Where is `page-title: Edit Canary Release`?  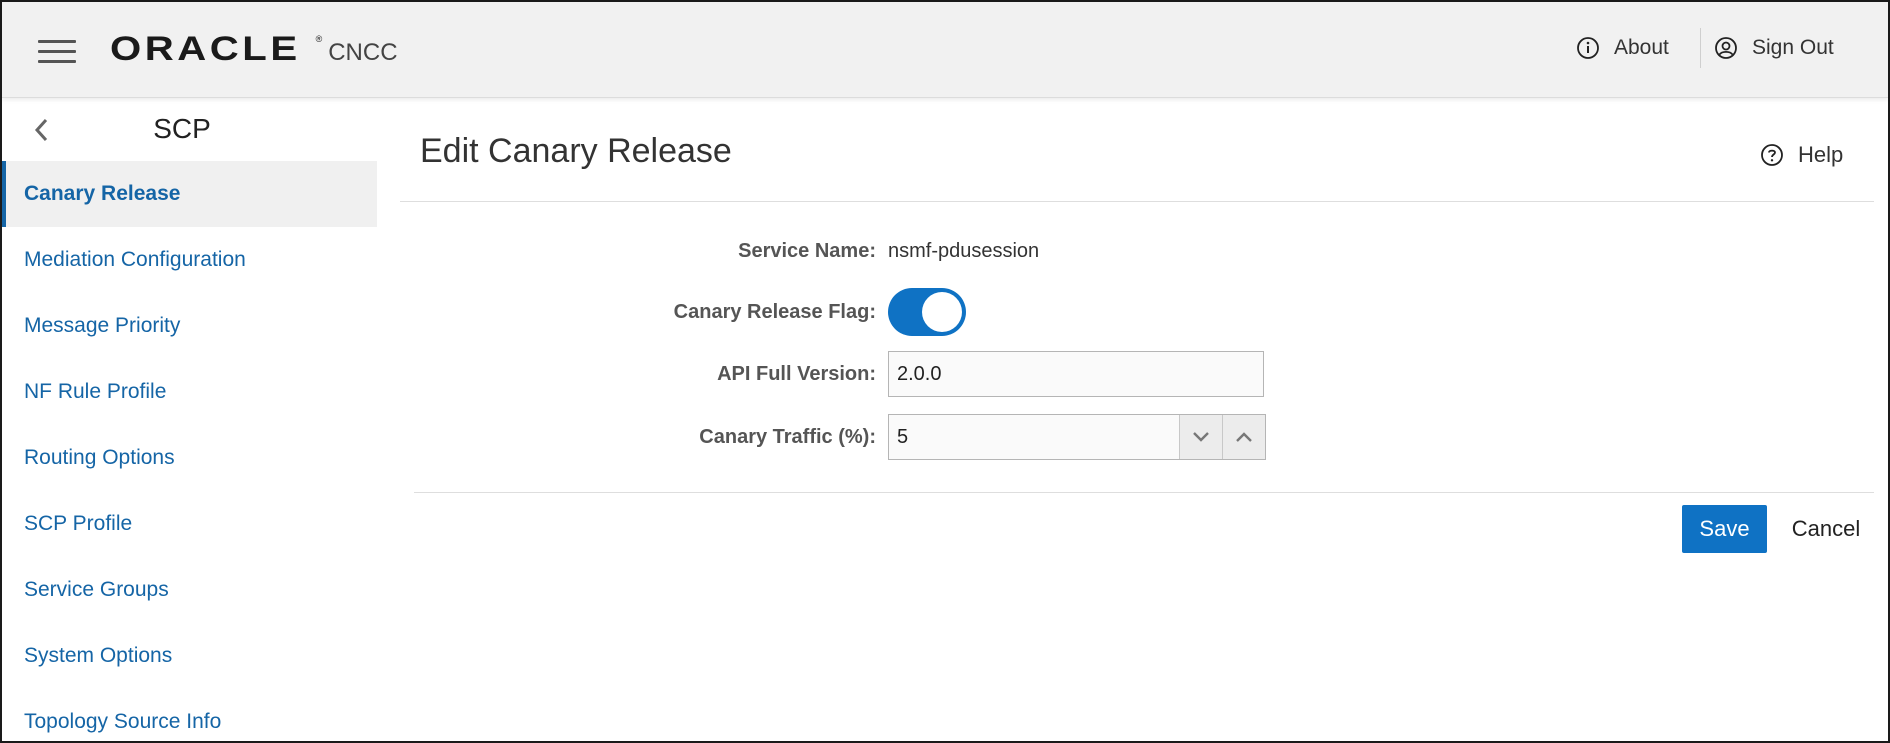
page-title: Edit Canary Release is located at coordinates (576, 151).